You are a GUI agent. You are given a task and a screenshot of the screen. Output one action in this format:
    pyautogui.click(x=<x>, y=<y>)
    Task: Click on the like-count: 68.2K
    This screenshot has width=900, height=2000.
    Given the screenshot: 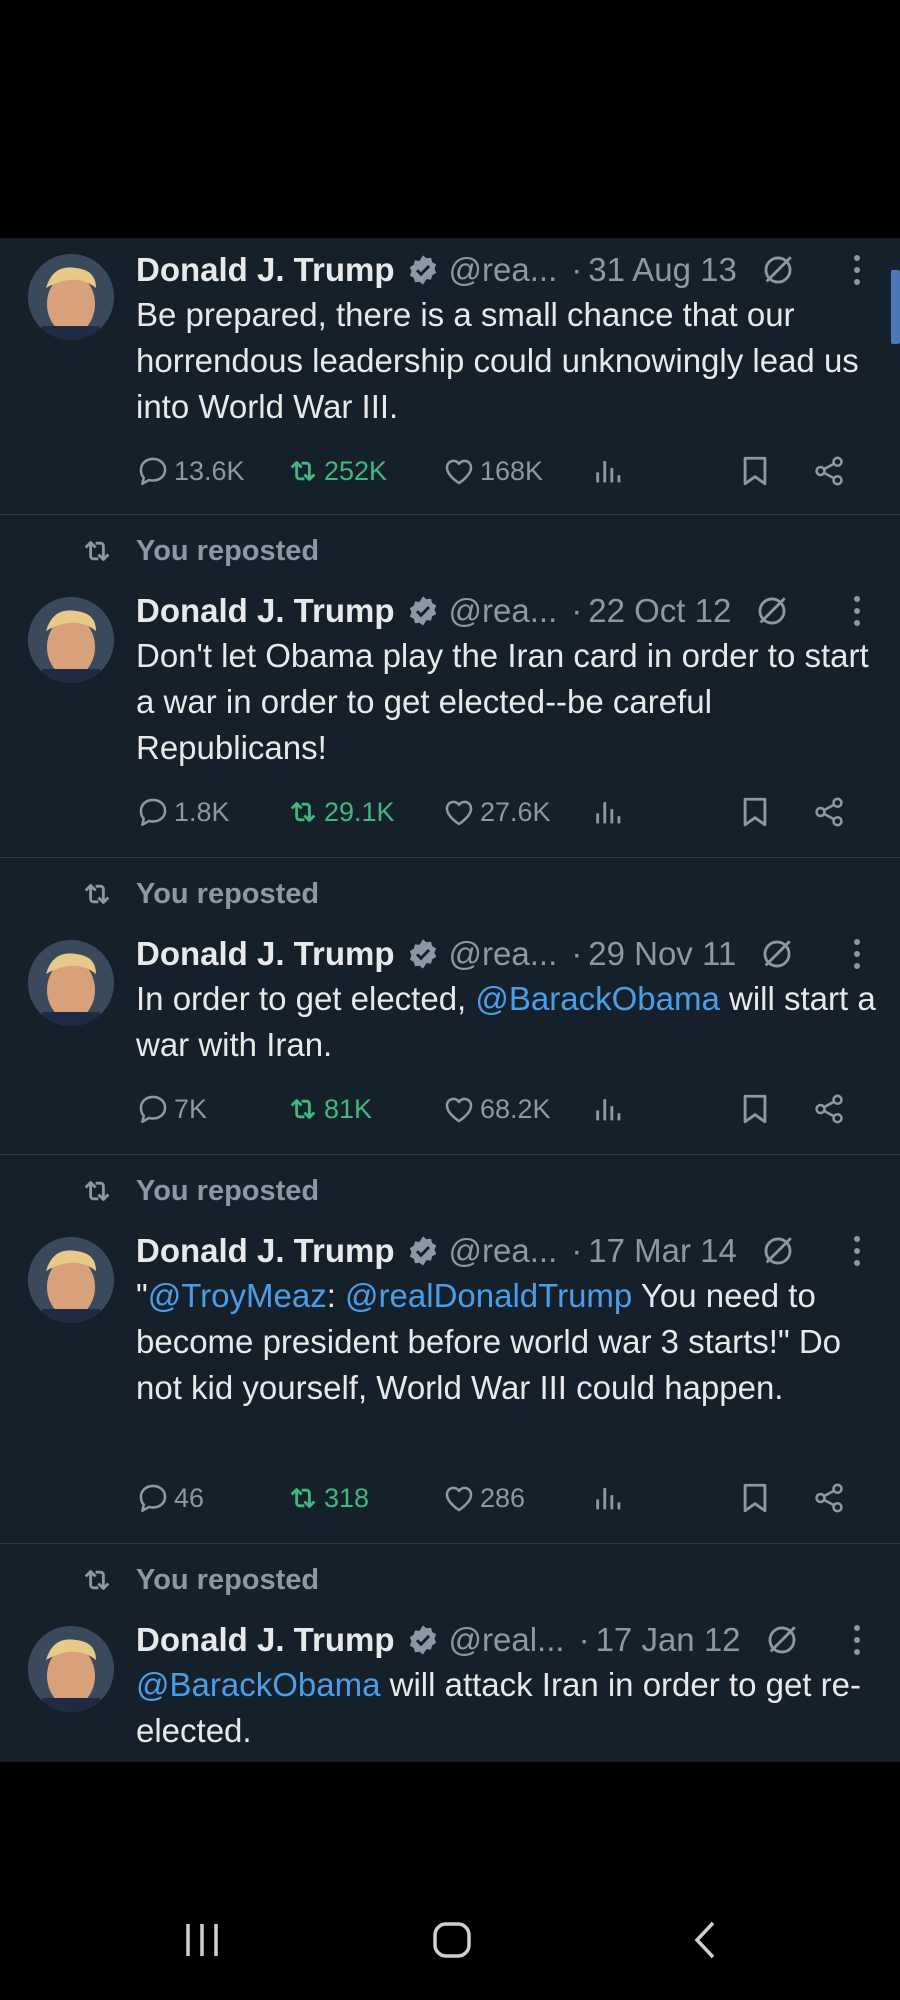 What is the action you would take?
    pyautogui.click(x=515, y=1108)
    